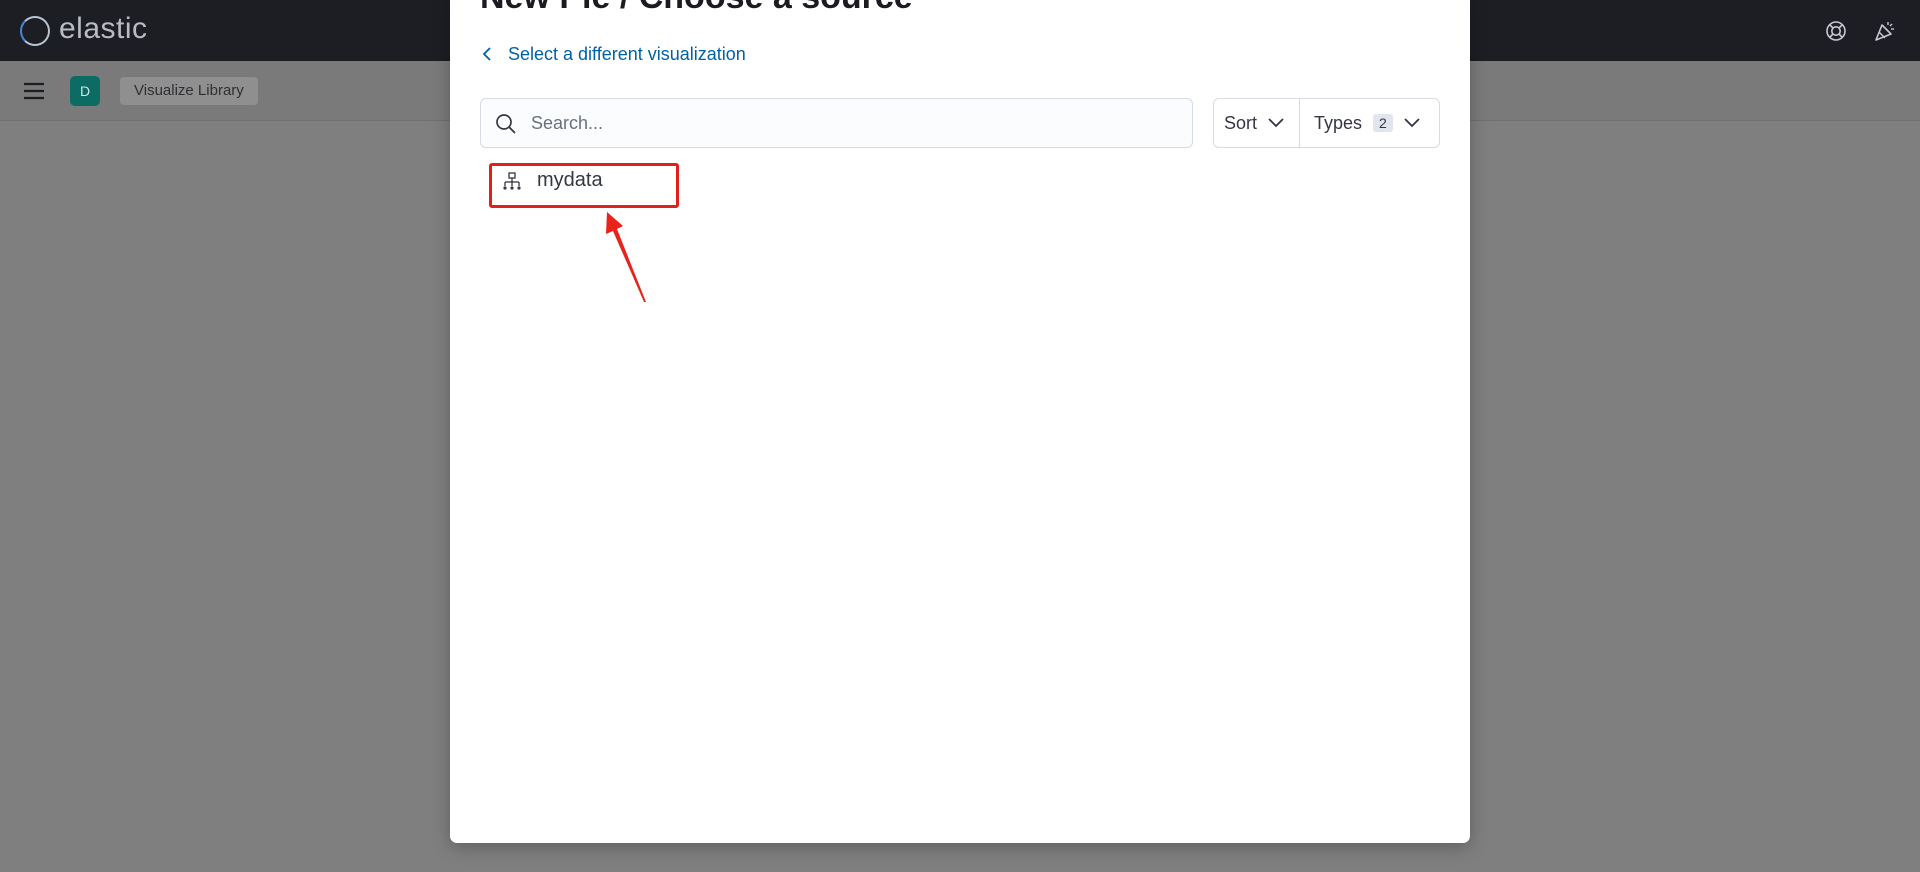 This screenshot has width=1920, height=872. I want to click on list-item-mydata: mydata, so click(584, 185).